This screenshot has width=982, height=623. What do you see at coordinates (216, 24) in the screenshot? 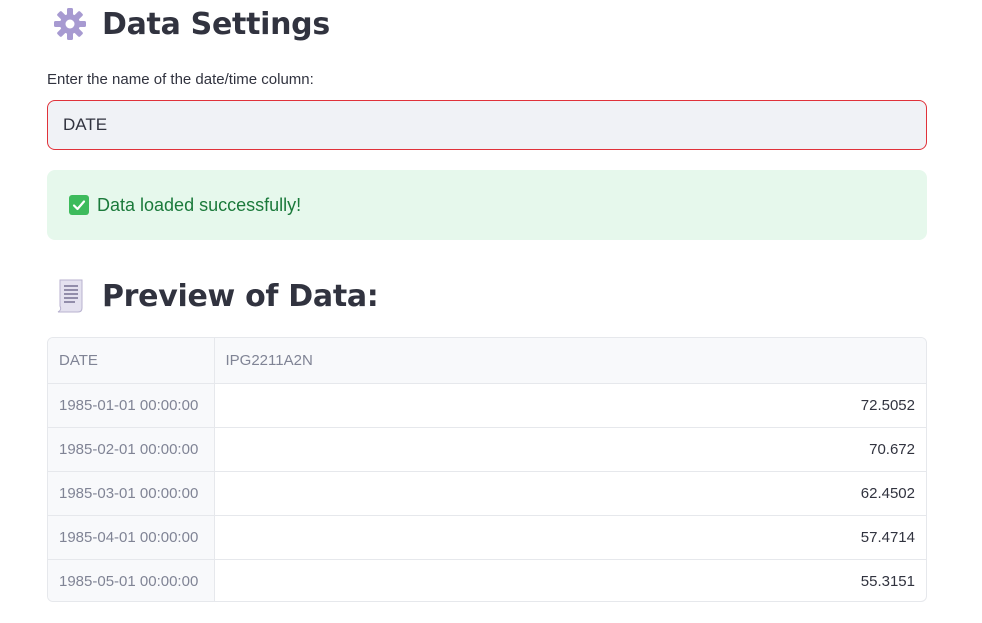
I see `data-settings-title: Data Settings` at bounding box center [216, 24].